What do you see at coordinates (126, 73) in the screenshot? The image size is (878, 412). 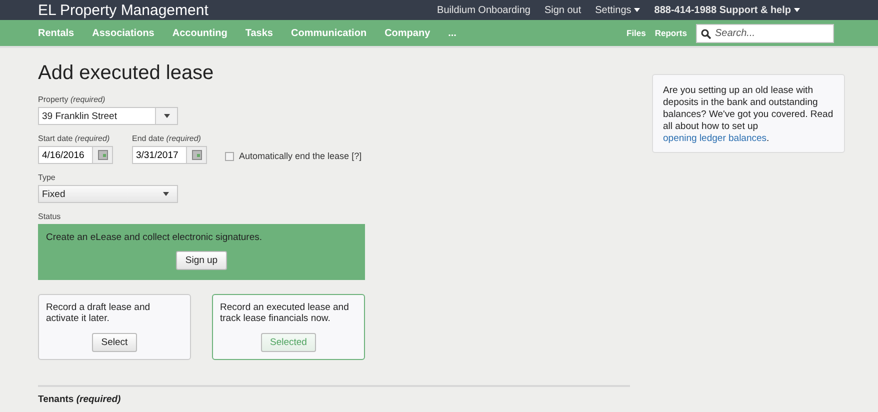 I see `page-title: Add executed lease` at bounding box center [126, 73].